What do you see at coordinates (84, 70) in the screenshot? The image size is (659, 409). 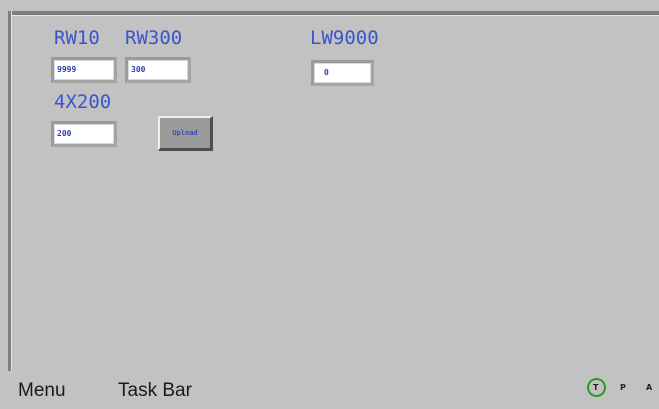 I see `rw10-field: 9999` at bounding box center [84, 70].